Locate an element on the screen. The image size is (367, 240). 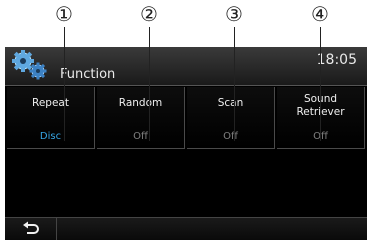
back-button is located at coordinates (31, 229).